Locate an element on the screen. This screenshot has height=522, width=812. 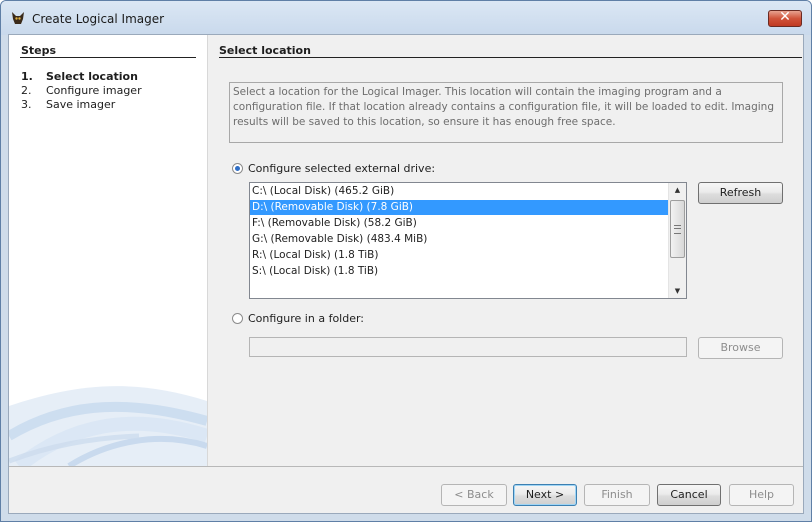
step-number: 3. is located at coordinates (26, 104).